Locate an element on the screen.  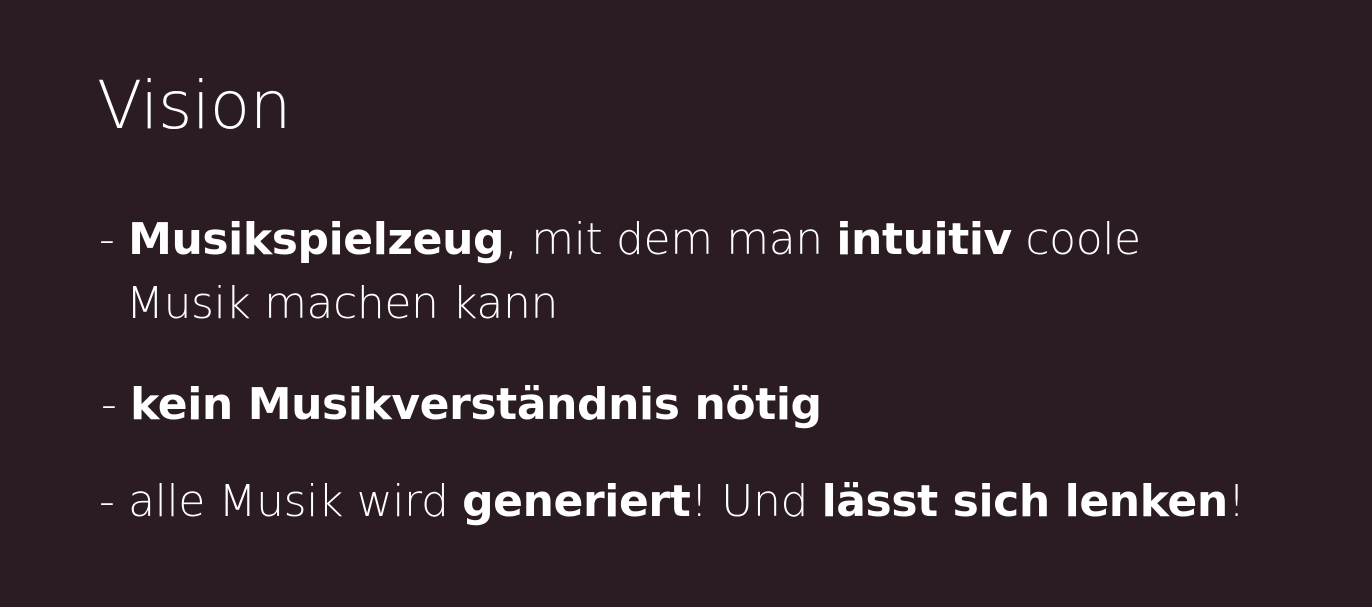
bullet-3-strong-1: generiert is located at coordinates (576, 501).